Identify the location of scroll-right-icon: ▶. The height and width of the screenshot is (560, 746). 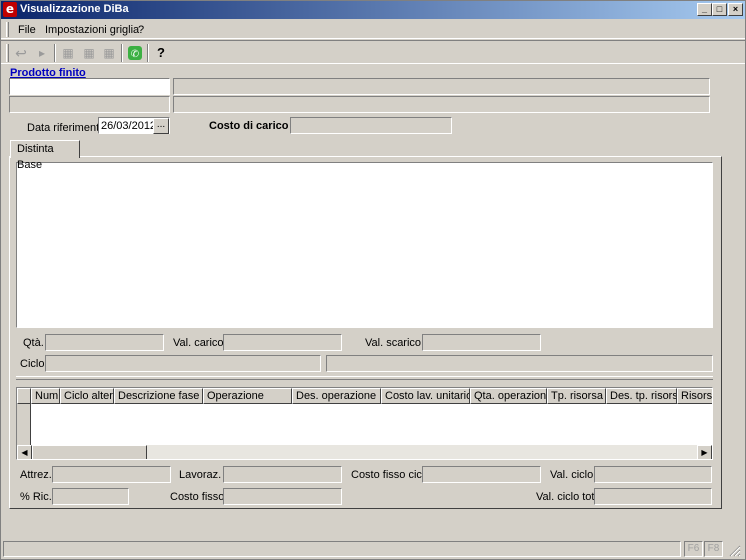
(704, 452).